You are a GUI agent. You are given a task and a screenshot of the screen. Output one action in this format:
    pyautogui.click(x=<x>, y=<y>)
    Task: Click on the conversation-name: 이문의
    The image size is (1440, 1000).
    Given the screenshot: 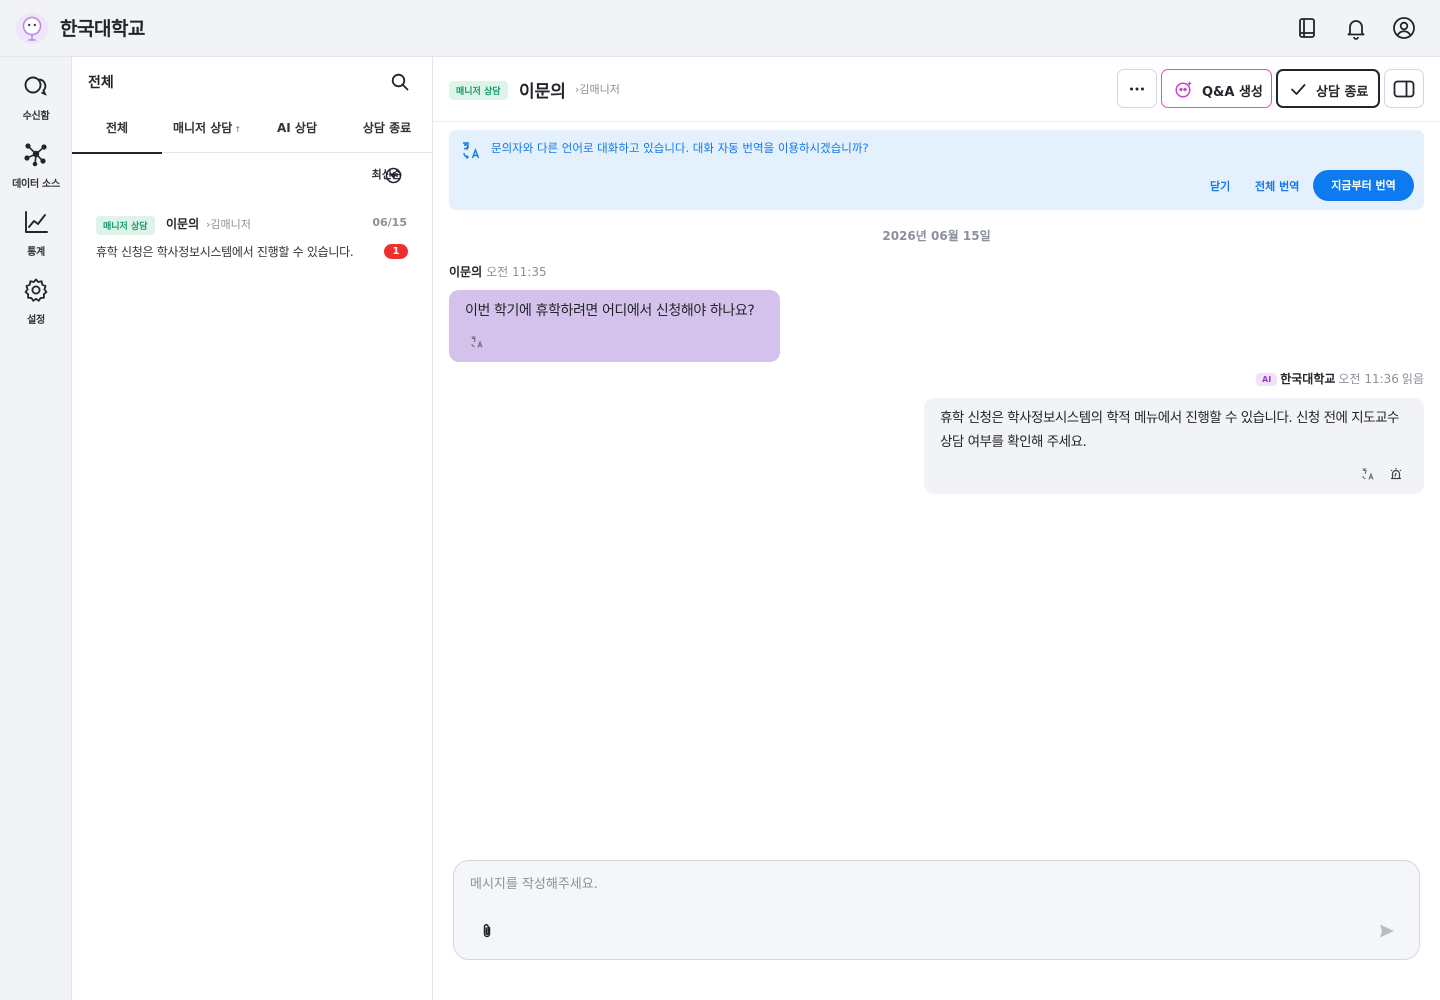 What is the action you would take?
    pyautogui.click(x=183, y=224)
    